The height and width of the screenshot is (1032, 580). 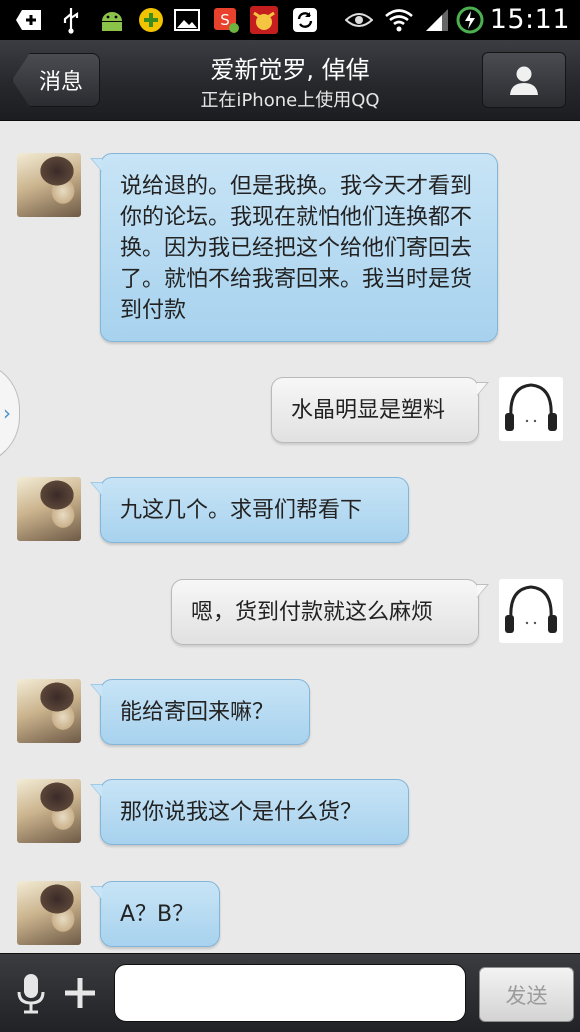 What do you see at coordinates (264, 20) in the screenshot?
I see `bull-app-icon` at bounding box center [264, 20].